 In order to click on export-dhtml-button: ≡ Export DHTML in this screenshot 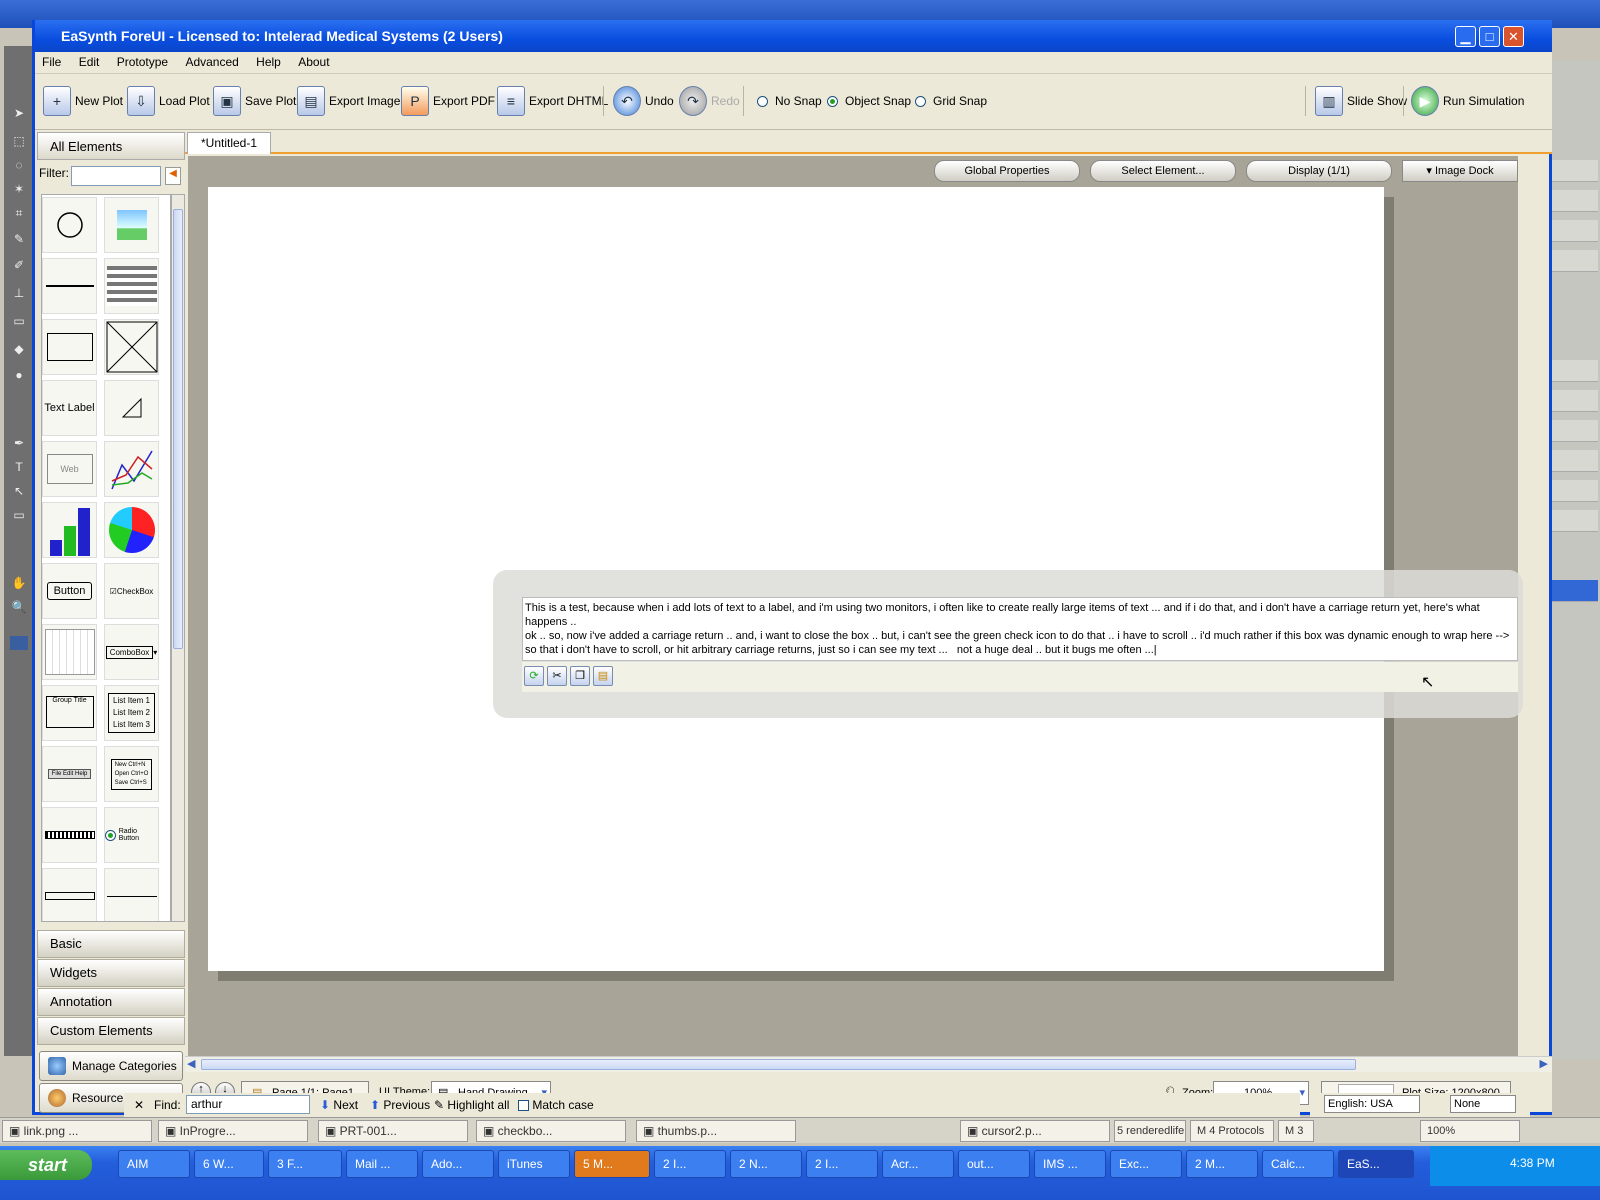, I will do `click(552, 101)`.